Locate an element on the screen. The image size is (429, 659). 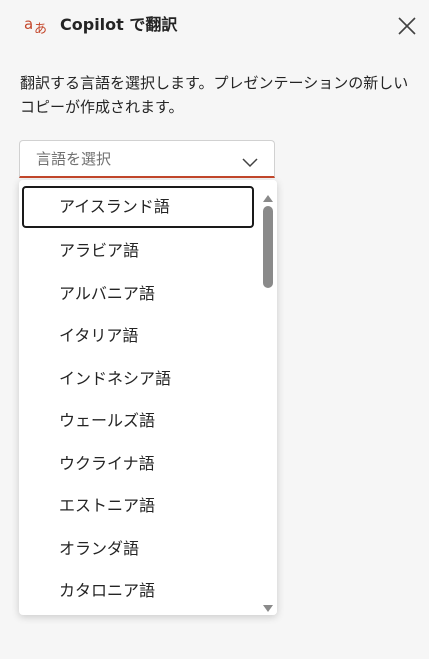
language-option: エストニア語 is located at coordinates (138, 506).